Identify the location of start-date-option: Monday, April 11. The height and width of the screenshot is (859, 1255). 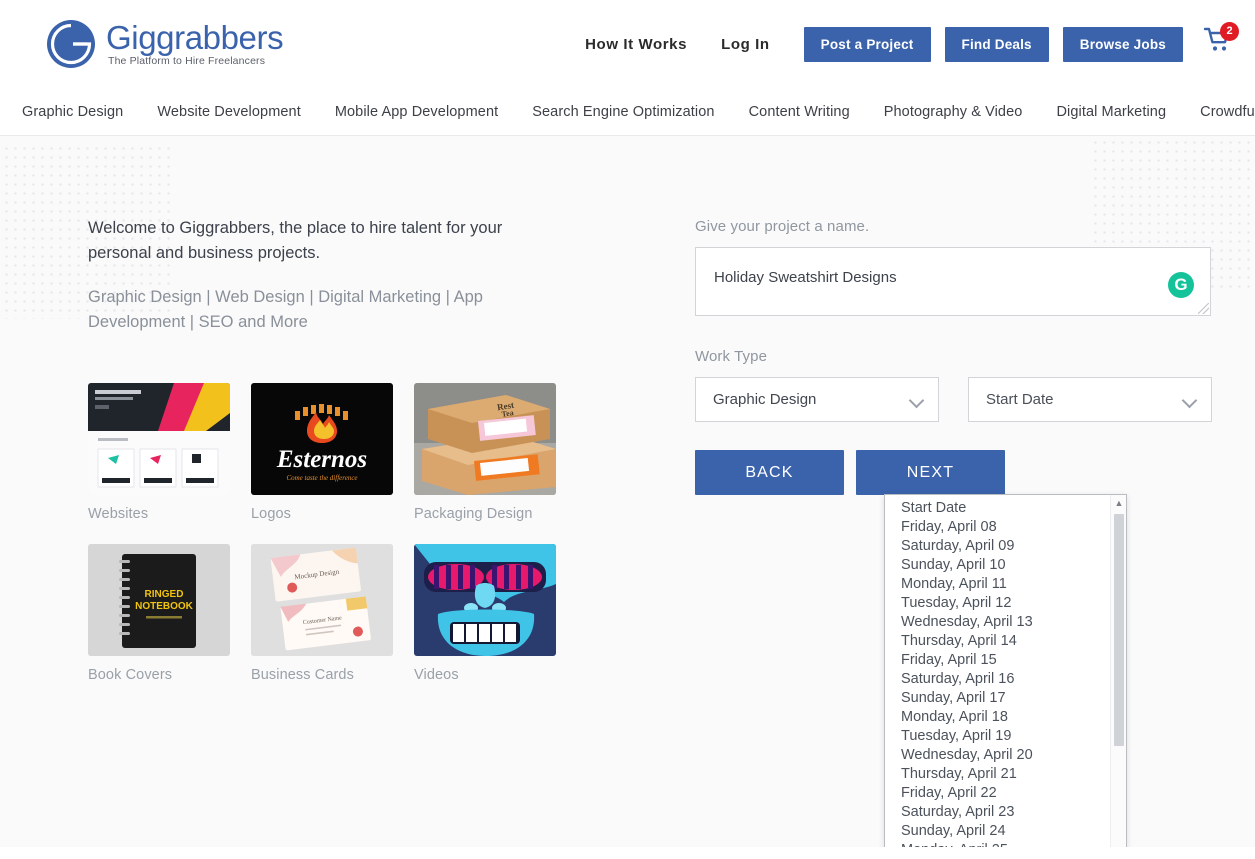
(1005, 584).